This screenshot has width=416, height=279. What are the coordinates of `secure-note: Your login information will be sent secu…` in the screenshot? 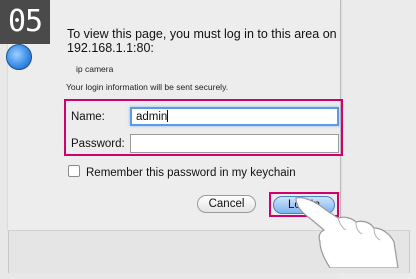 It's located at (147, 87).